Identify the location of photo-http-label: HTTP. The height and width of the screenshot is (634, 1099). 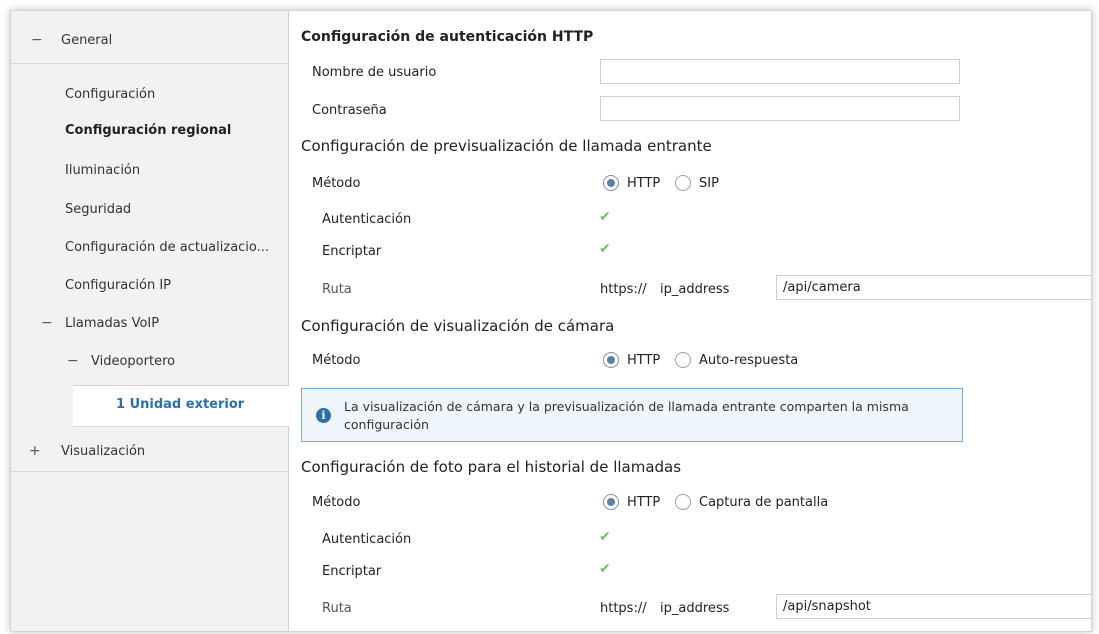
(644, 502).